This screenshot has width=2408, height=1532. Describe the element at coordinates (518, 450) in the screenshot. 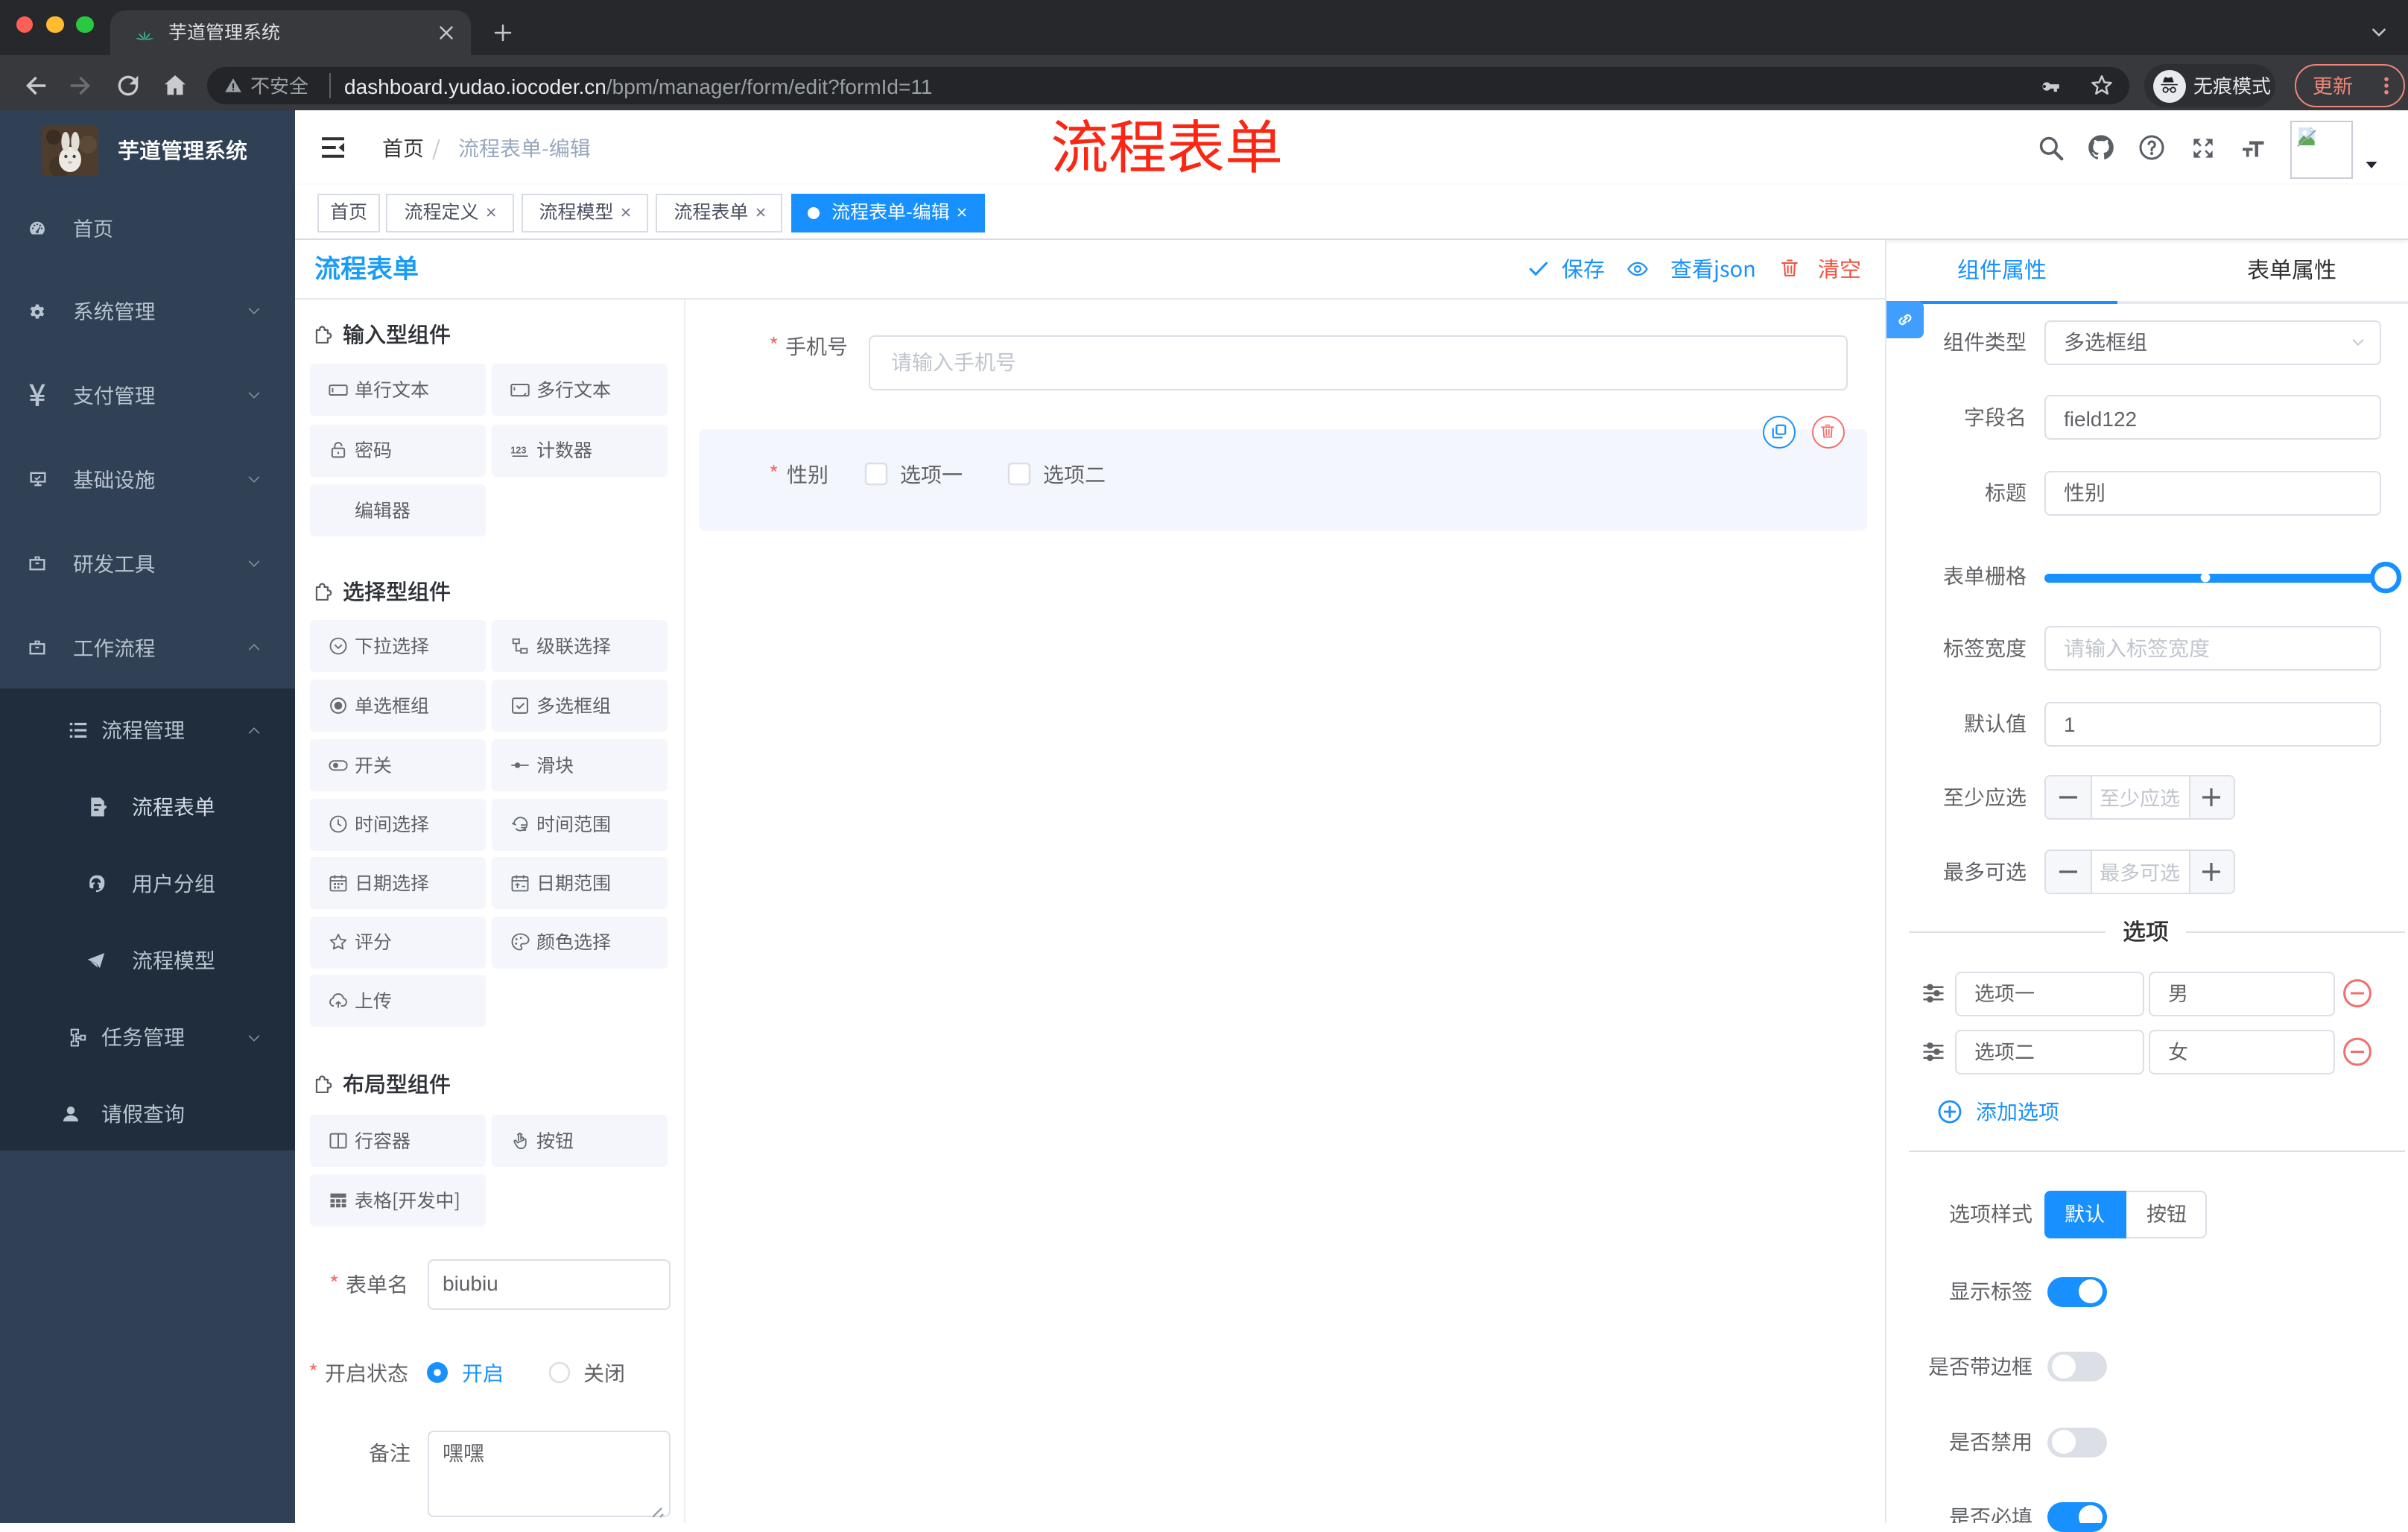

I see `svg-text: 123` at that location.